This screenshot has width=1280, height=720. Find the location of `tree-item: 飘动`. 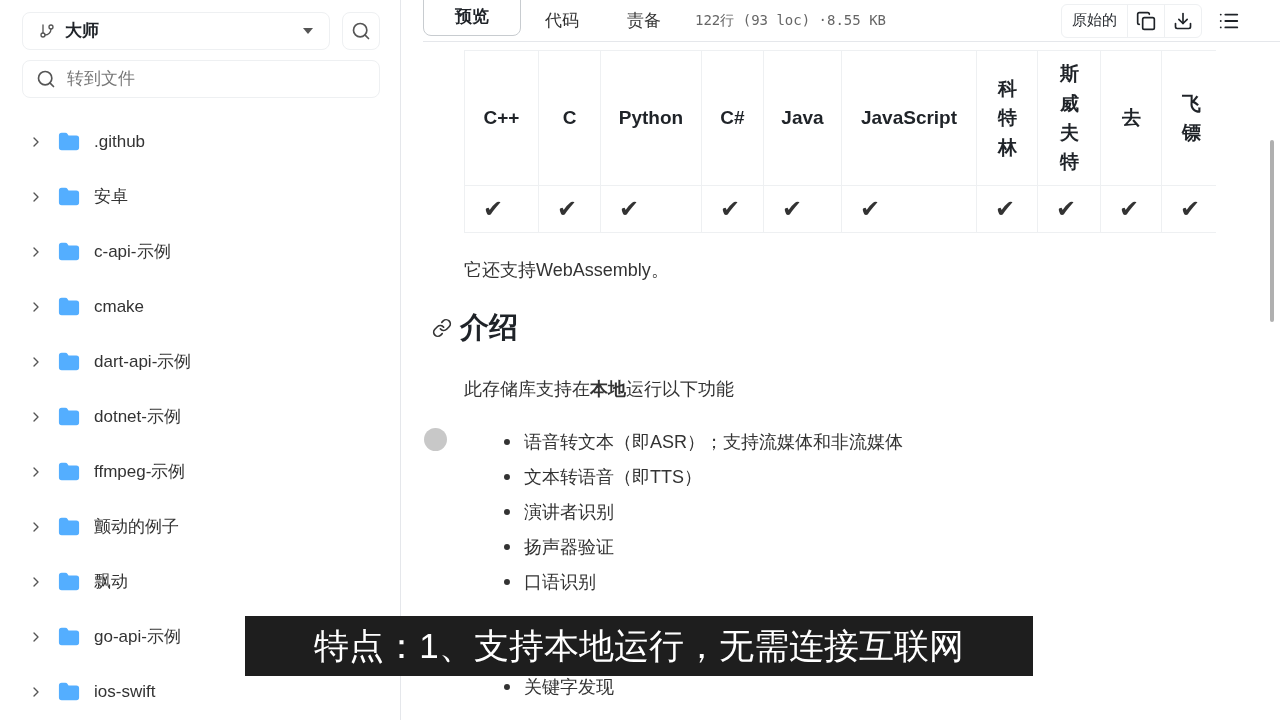

tree-item: 飘动 is located at coordinates (127, 581).